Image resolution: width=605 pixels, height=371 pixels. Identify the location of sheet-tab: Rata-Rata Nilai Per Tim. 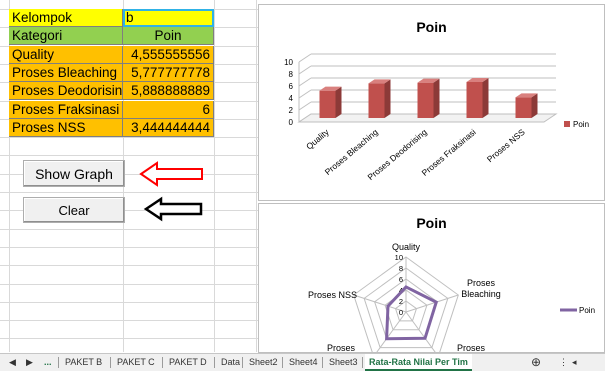
(418, 362).